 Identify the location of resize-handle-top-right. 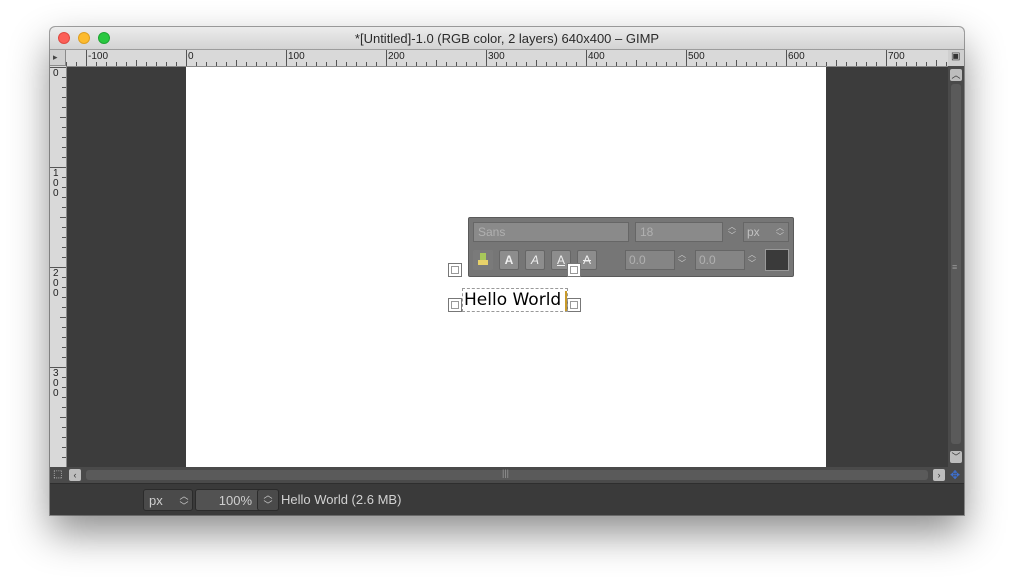
(574, 270).